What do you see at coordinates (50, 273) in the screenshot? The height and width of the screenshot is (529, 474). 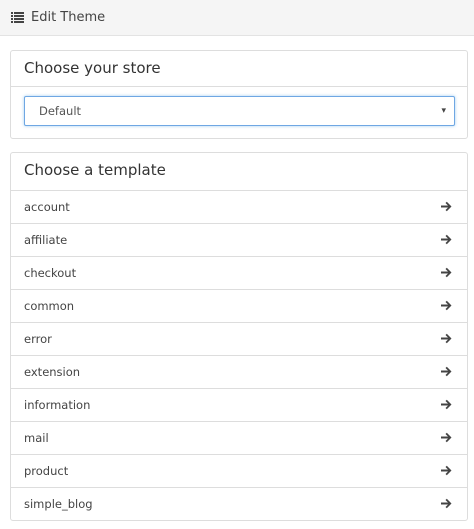 I see `template-item-label: checkout` at bounding box center [50, 273].